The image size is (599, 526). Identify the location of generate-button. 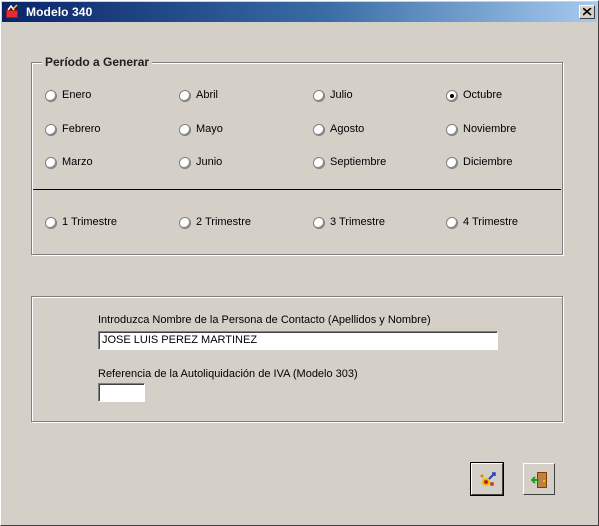
(487, 479).